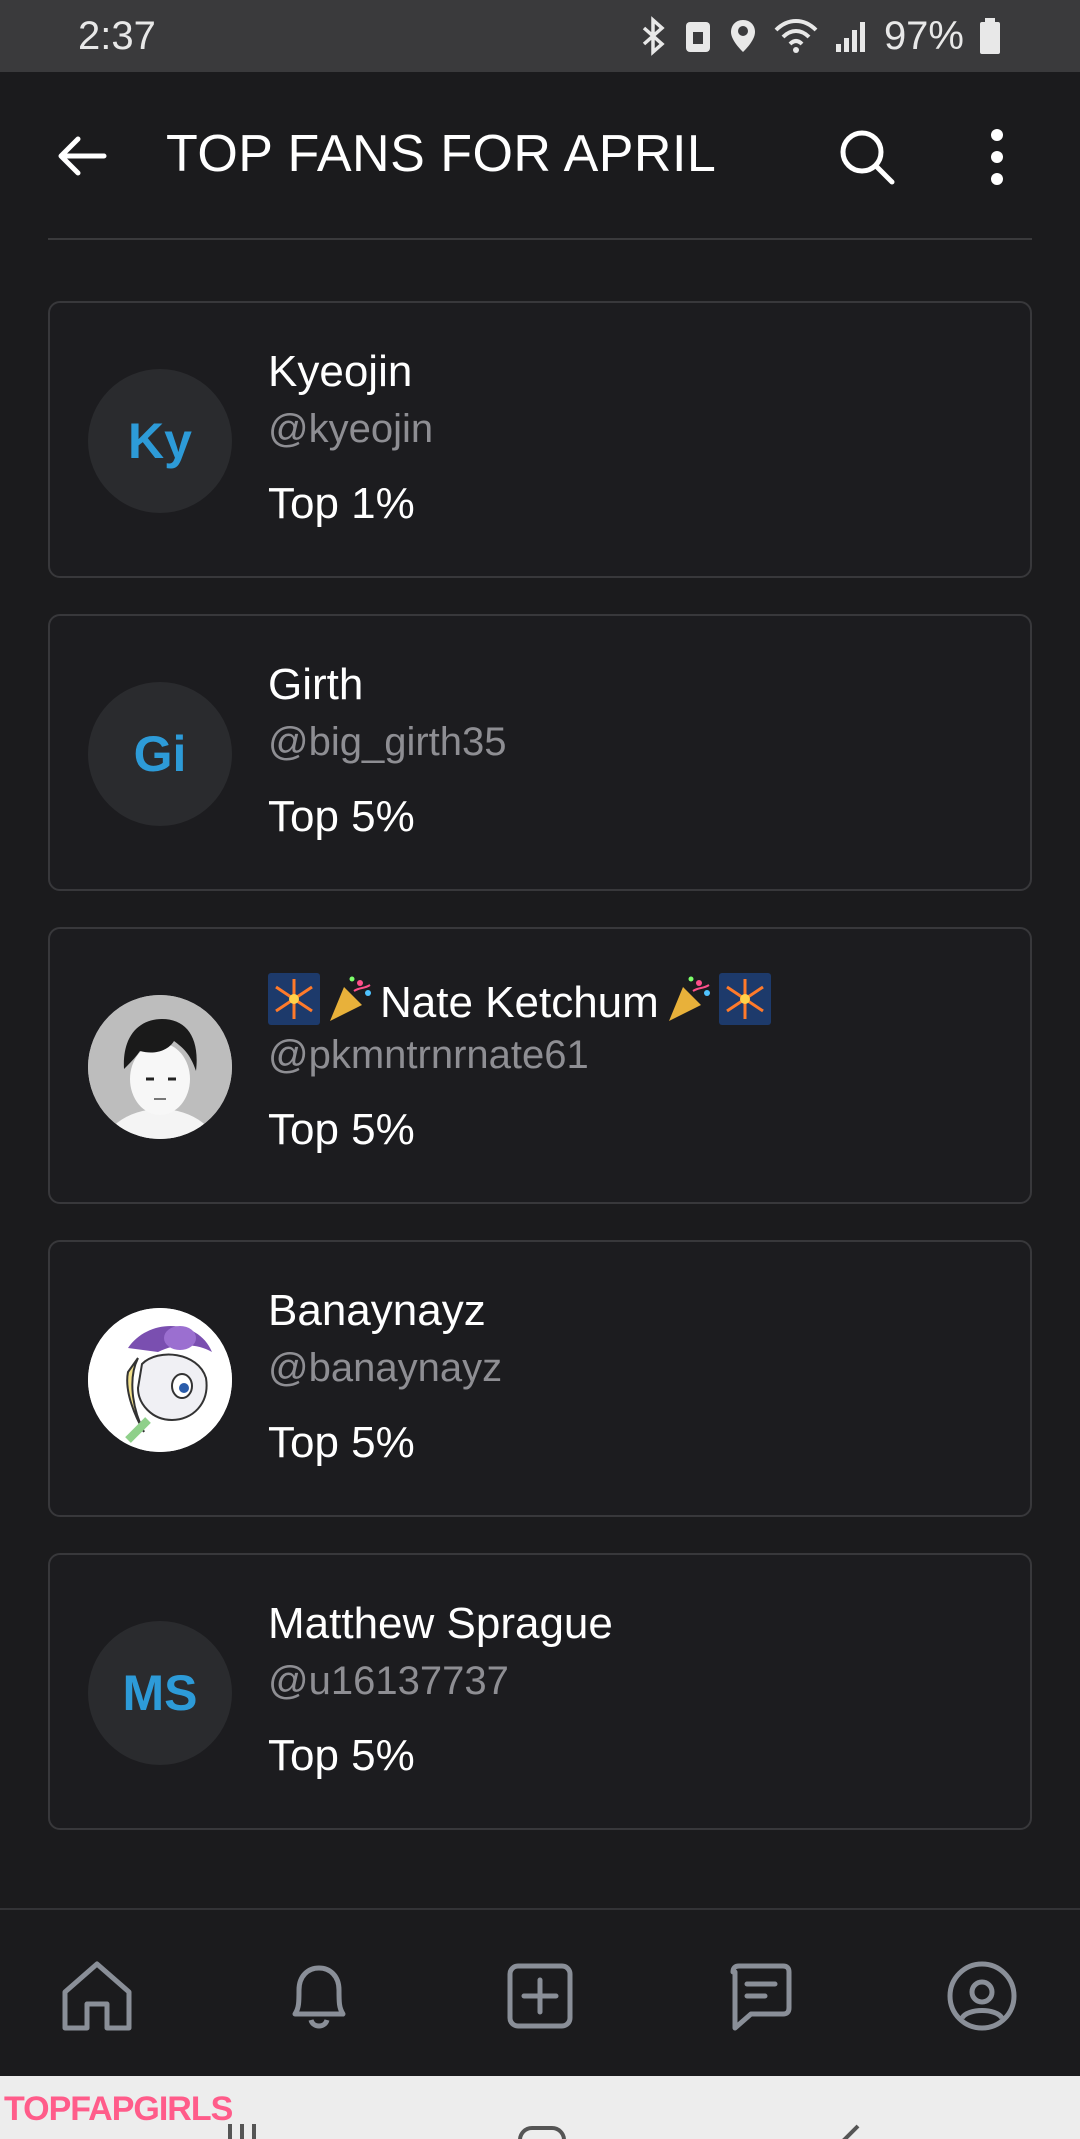  I want to click on fan-name: Girth, so click(315, 685).